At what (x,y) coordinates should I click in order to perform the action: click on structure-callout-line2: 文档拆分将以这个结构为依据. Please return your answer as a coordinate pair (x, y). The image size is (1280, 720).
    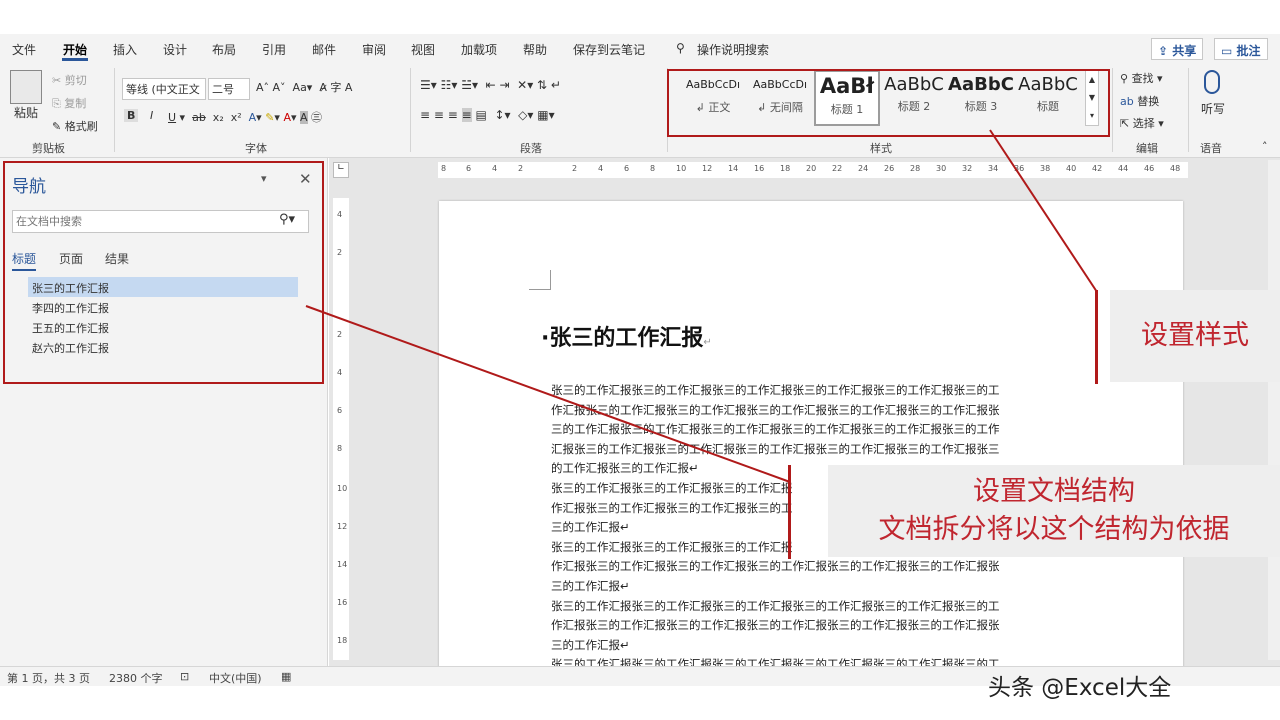
    Looking at the image, I should click on (1054, 529).